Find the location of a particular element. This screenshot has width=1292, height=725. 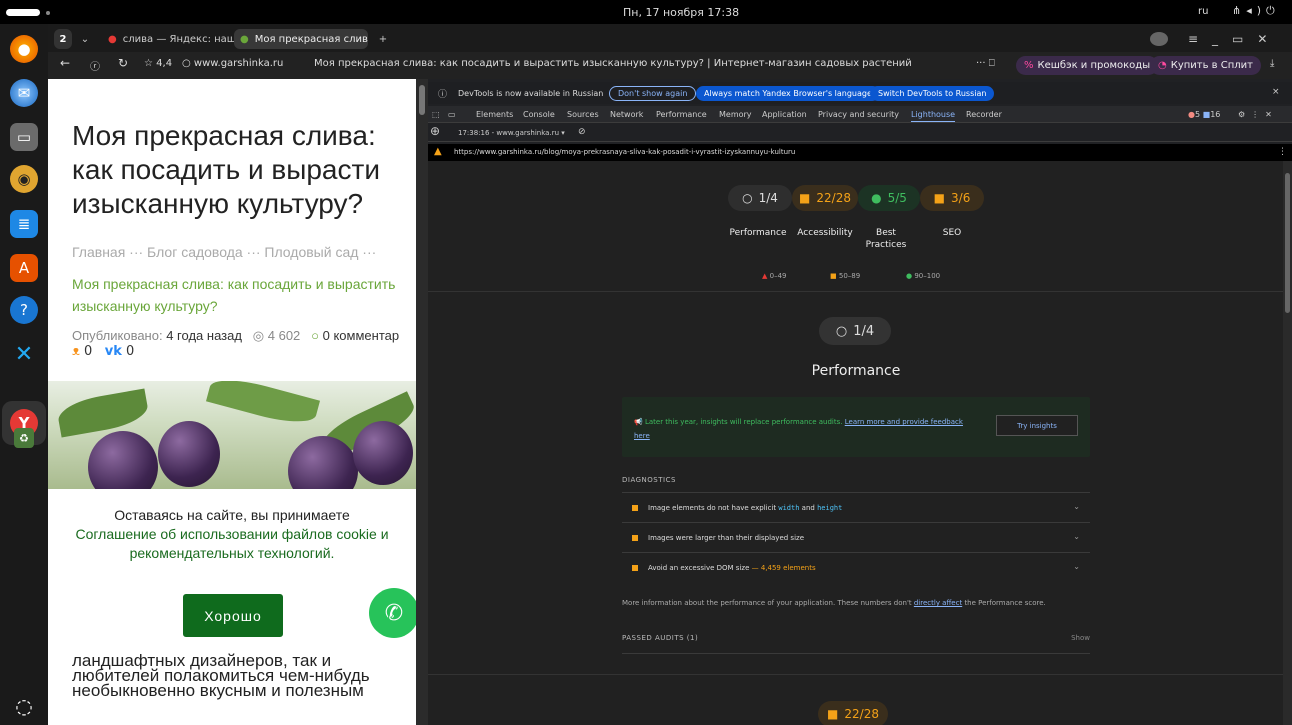

score-best-practices: ● 5/5 is located at coordinates (889, 198).